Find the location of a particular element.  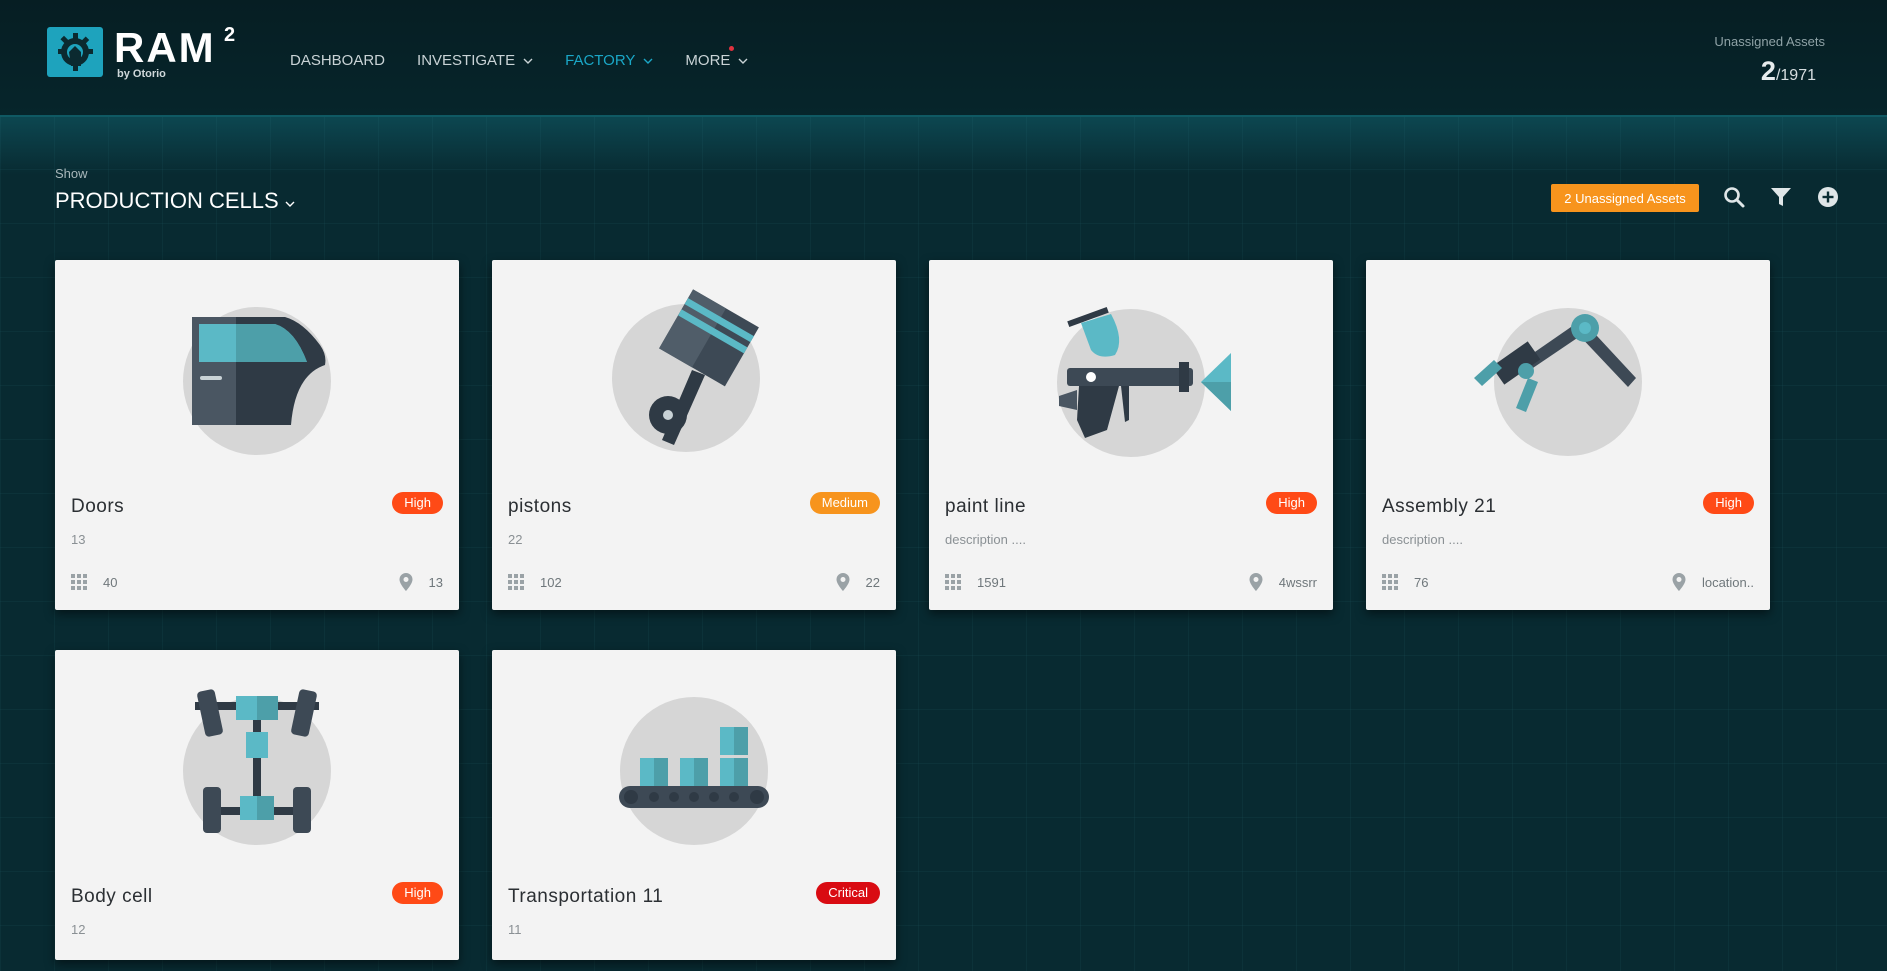

card-title: Transportation 11 is located at coordinates (586, 896).